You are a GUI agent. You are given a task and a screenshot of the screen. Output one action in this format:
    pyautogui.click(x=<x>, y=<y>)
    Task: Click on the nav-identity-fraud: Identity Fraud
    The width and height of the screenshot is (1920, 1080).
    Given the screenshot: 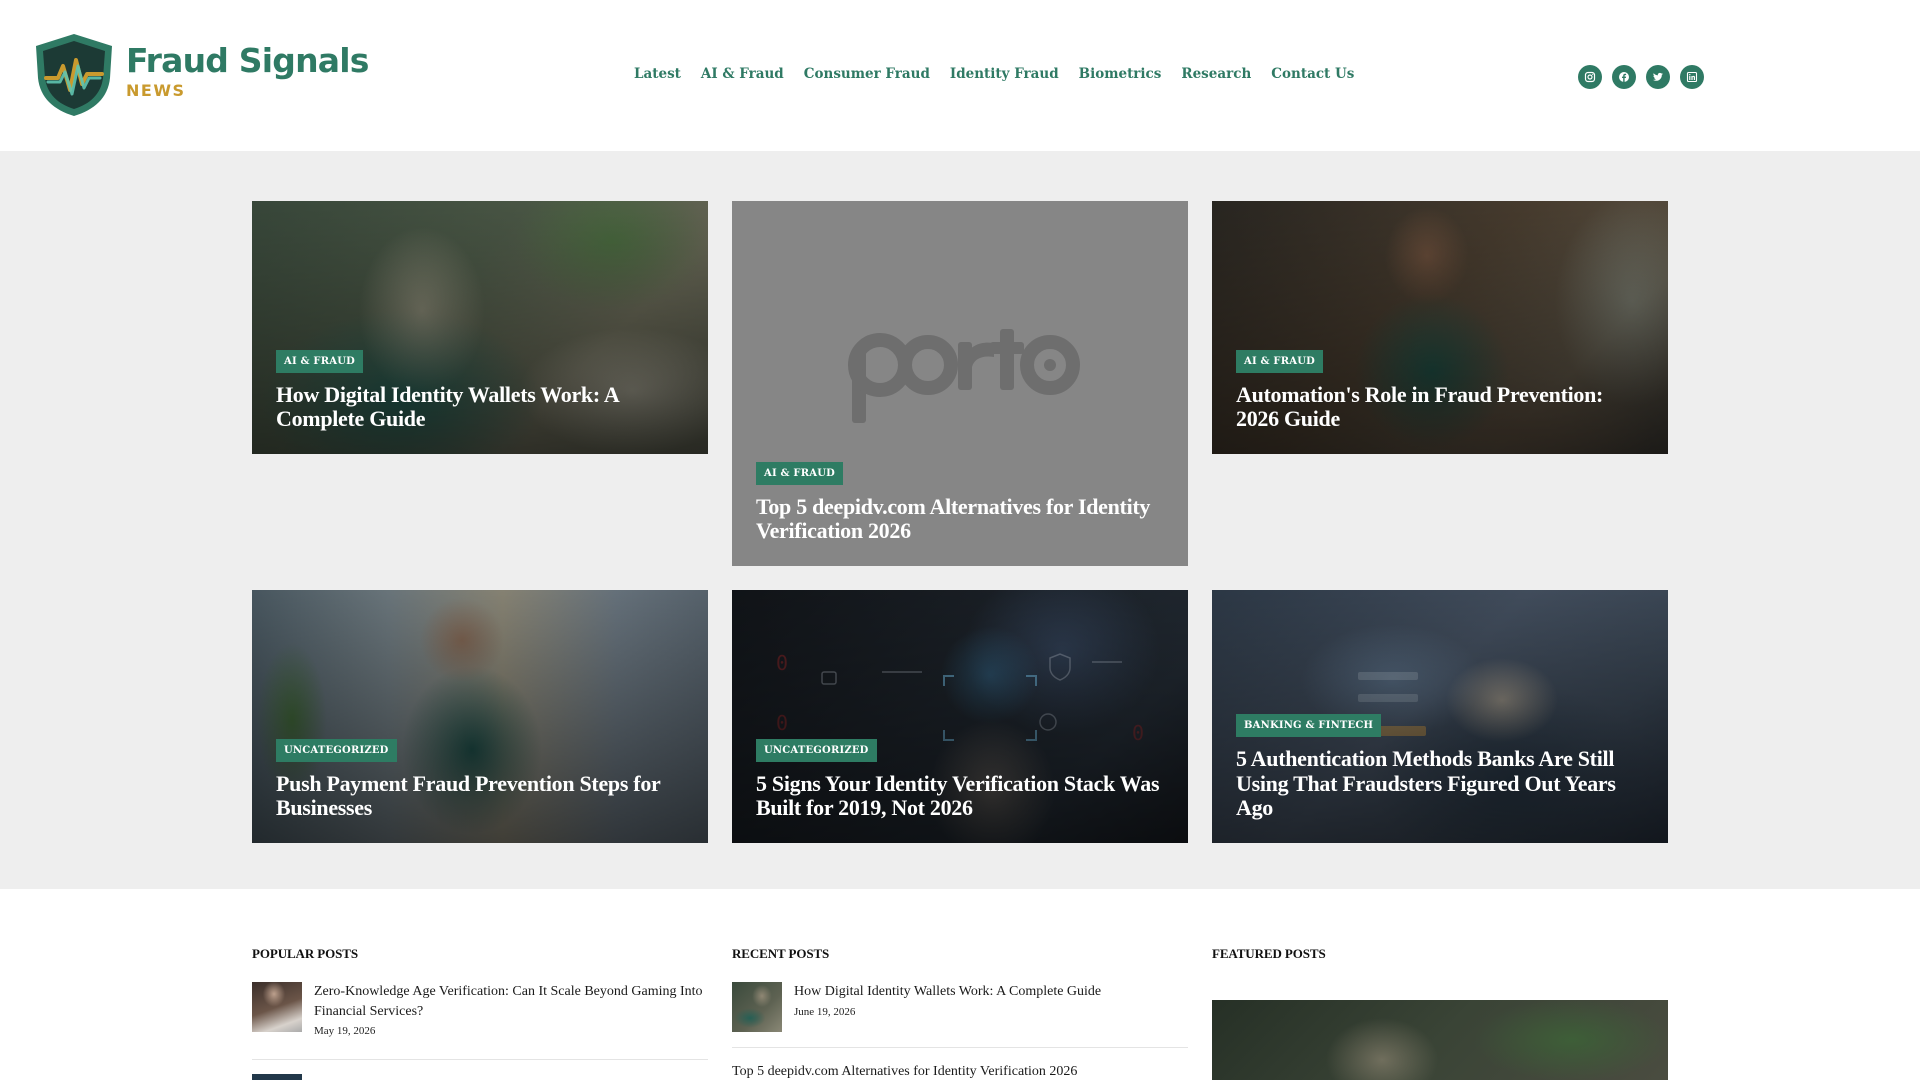 What is the action you would take?
    pyautogui.click(x=1004, y=74)
    